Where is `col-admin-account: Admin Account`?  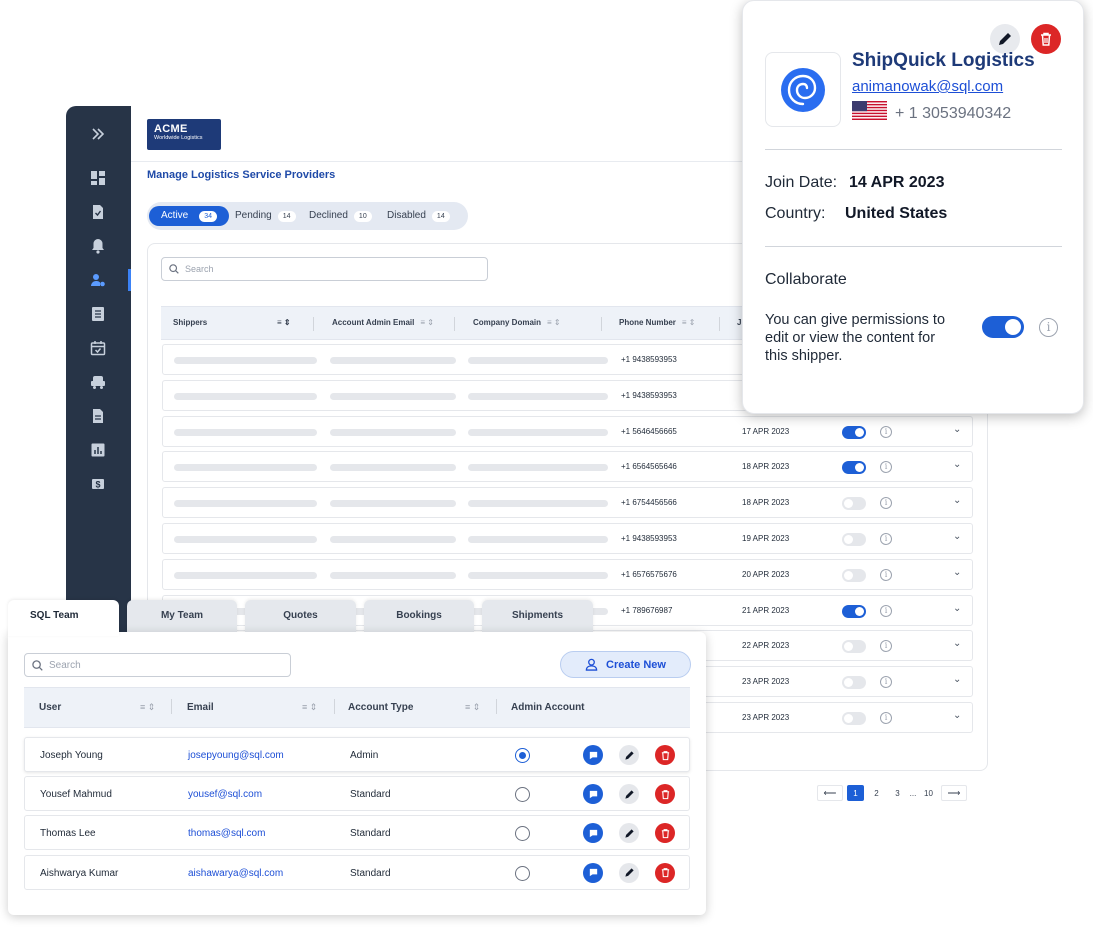
col-admin-account: Admin Account is located at coordinates (548, 707).